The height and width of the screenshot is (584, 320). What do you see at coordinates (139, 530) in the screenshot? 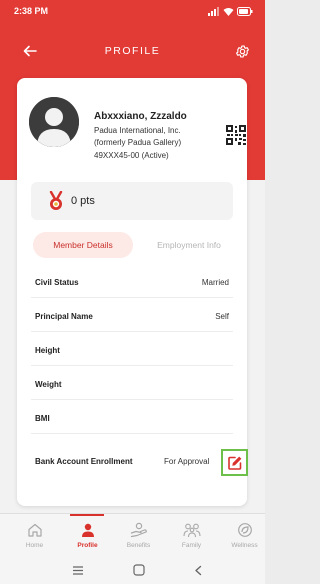
I see `benefits-icon` at bounding box center [139, 530].